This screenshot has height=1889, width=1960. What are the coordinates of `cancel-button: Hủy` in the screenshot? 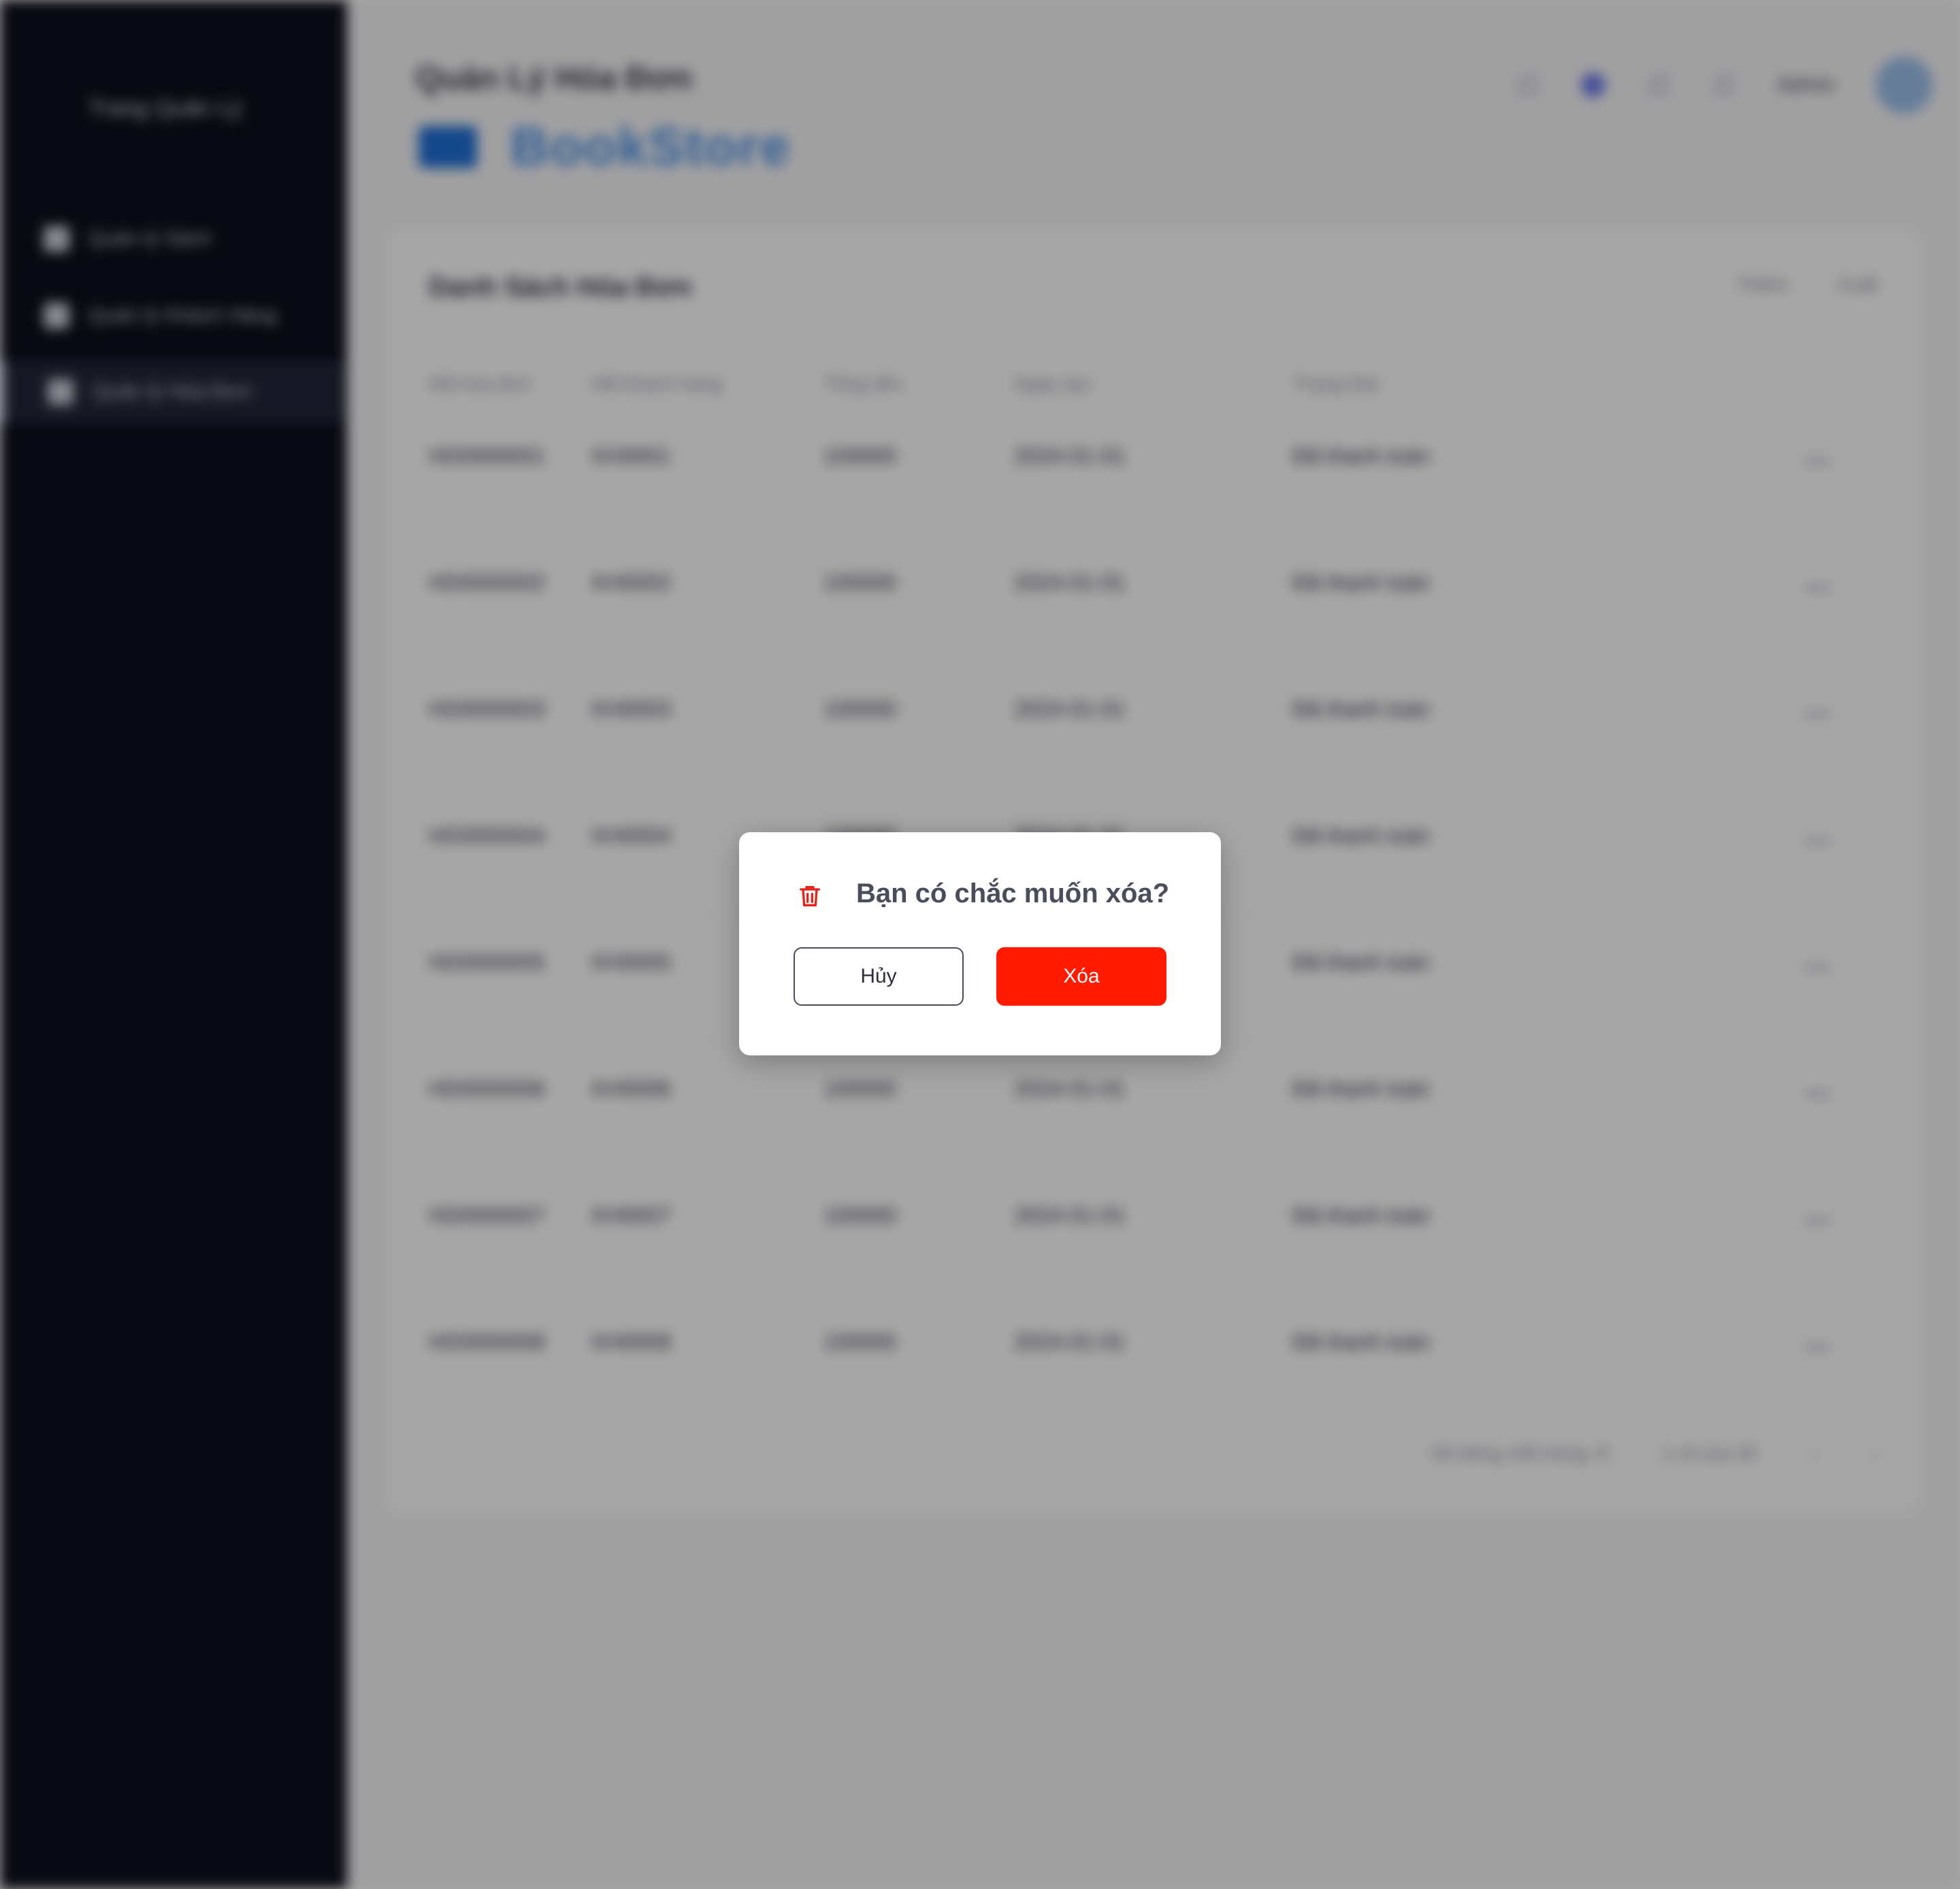 It's located at (879, 977).